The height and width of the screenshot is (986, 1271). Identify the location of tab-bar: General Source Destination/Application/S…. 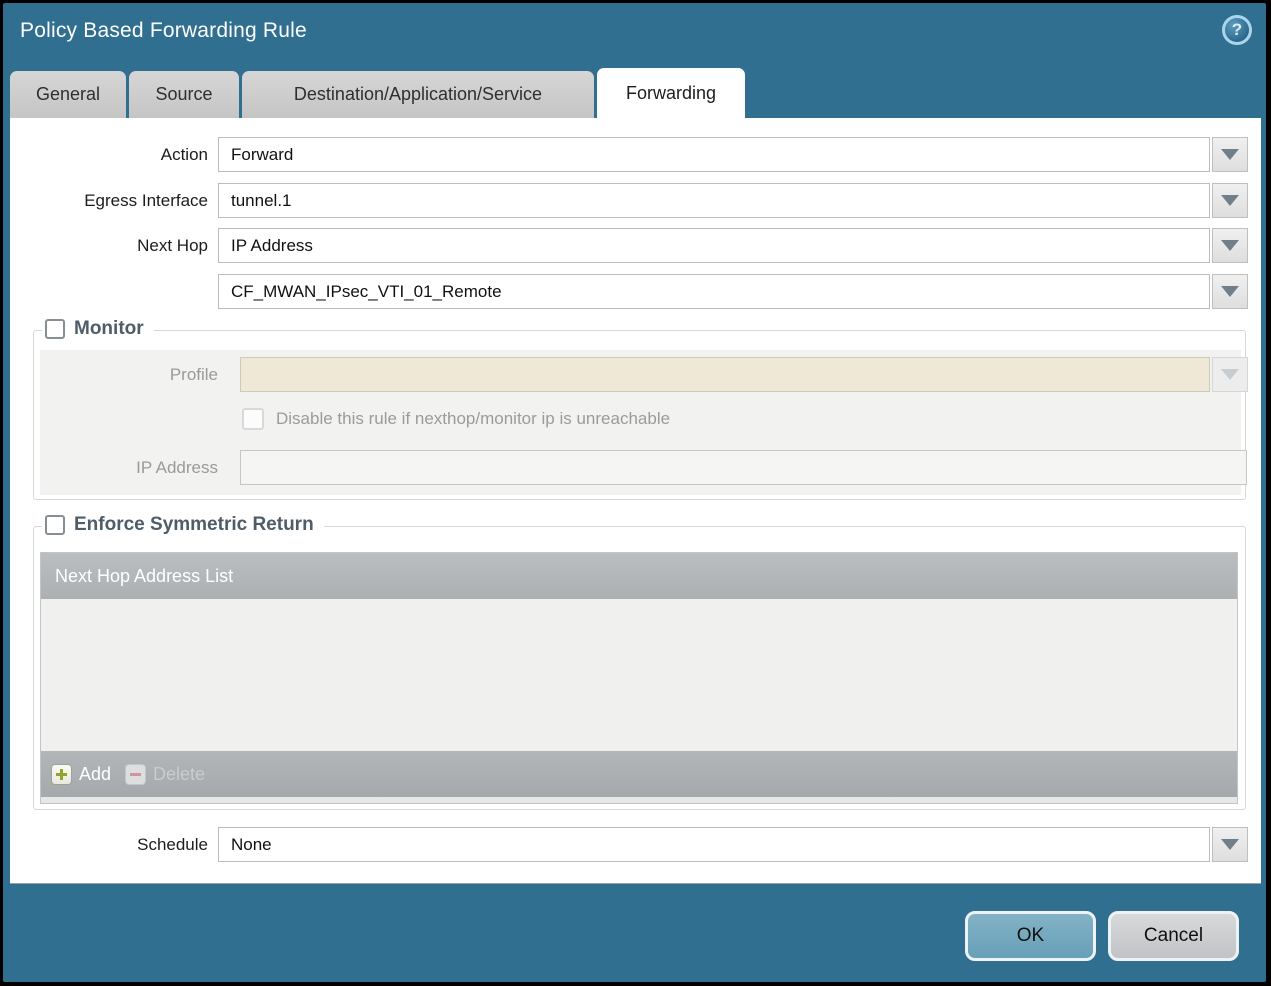
(377, 93).